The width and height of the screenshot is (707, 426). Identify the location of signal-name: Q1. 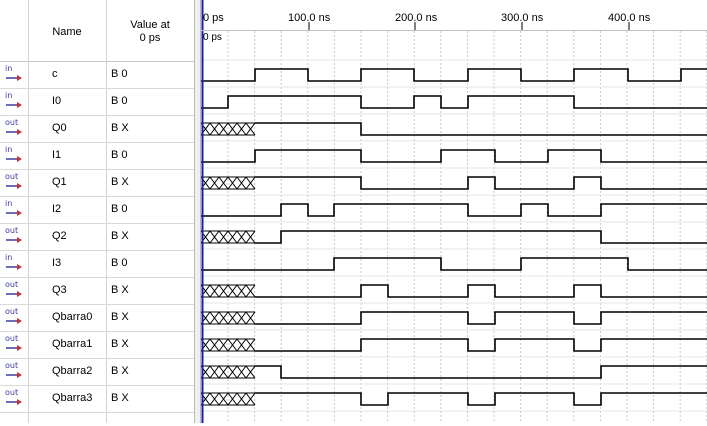
(59, 182).